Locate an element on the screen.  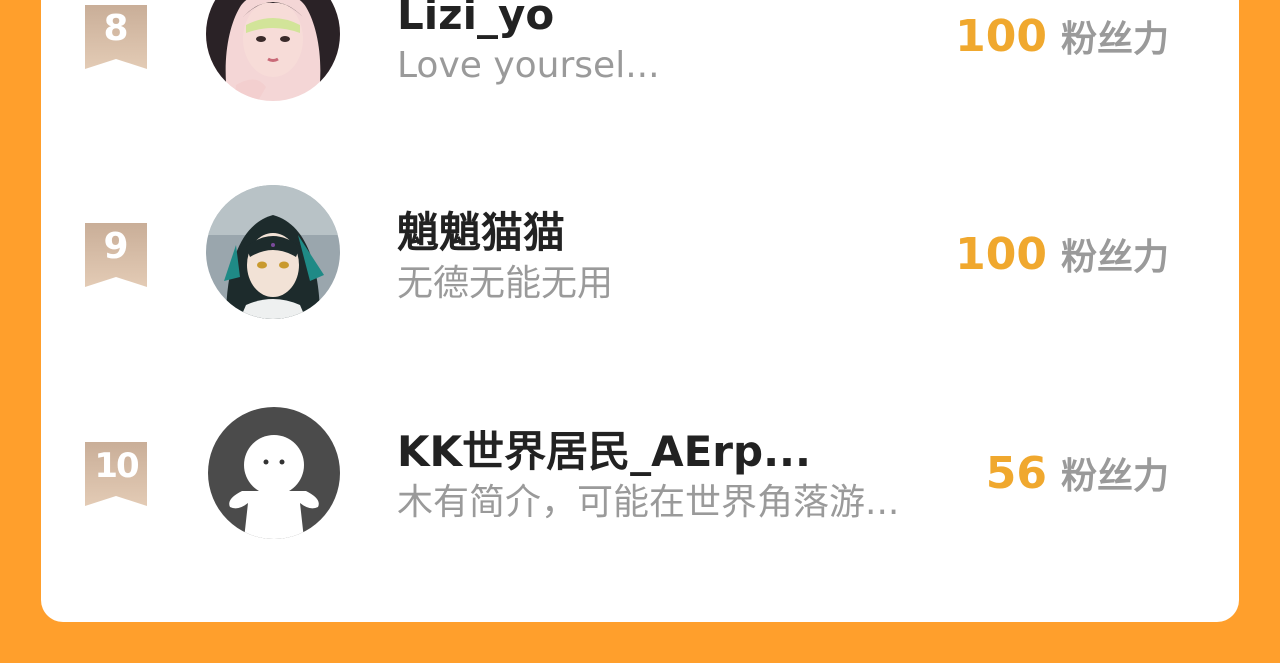
user-bio: 无德无能无用 is located at coordinates (505, 283).